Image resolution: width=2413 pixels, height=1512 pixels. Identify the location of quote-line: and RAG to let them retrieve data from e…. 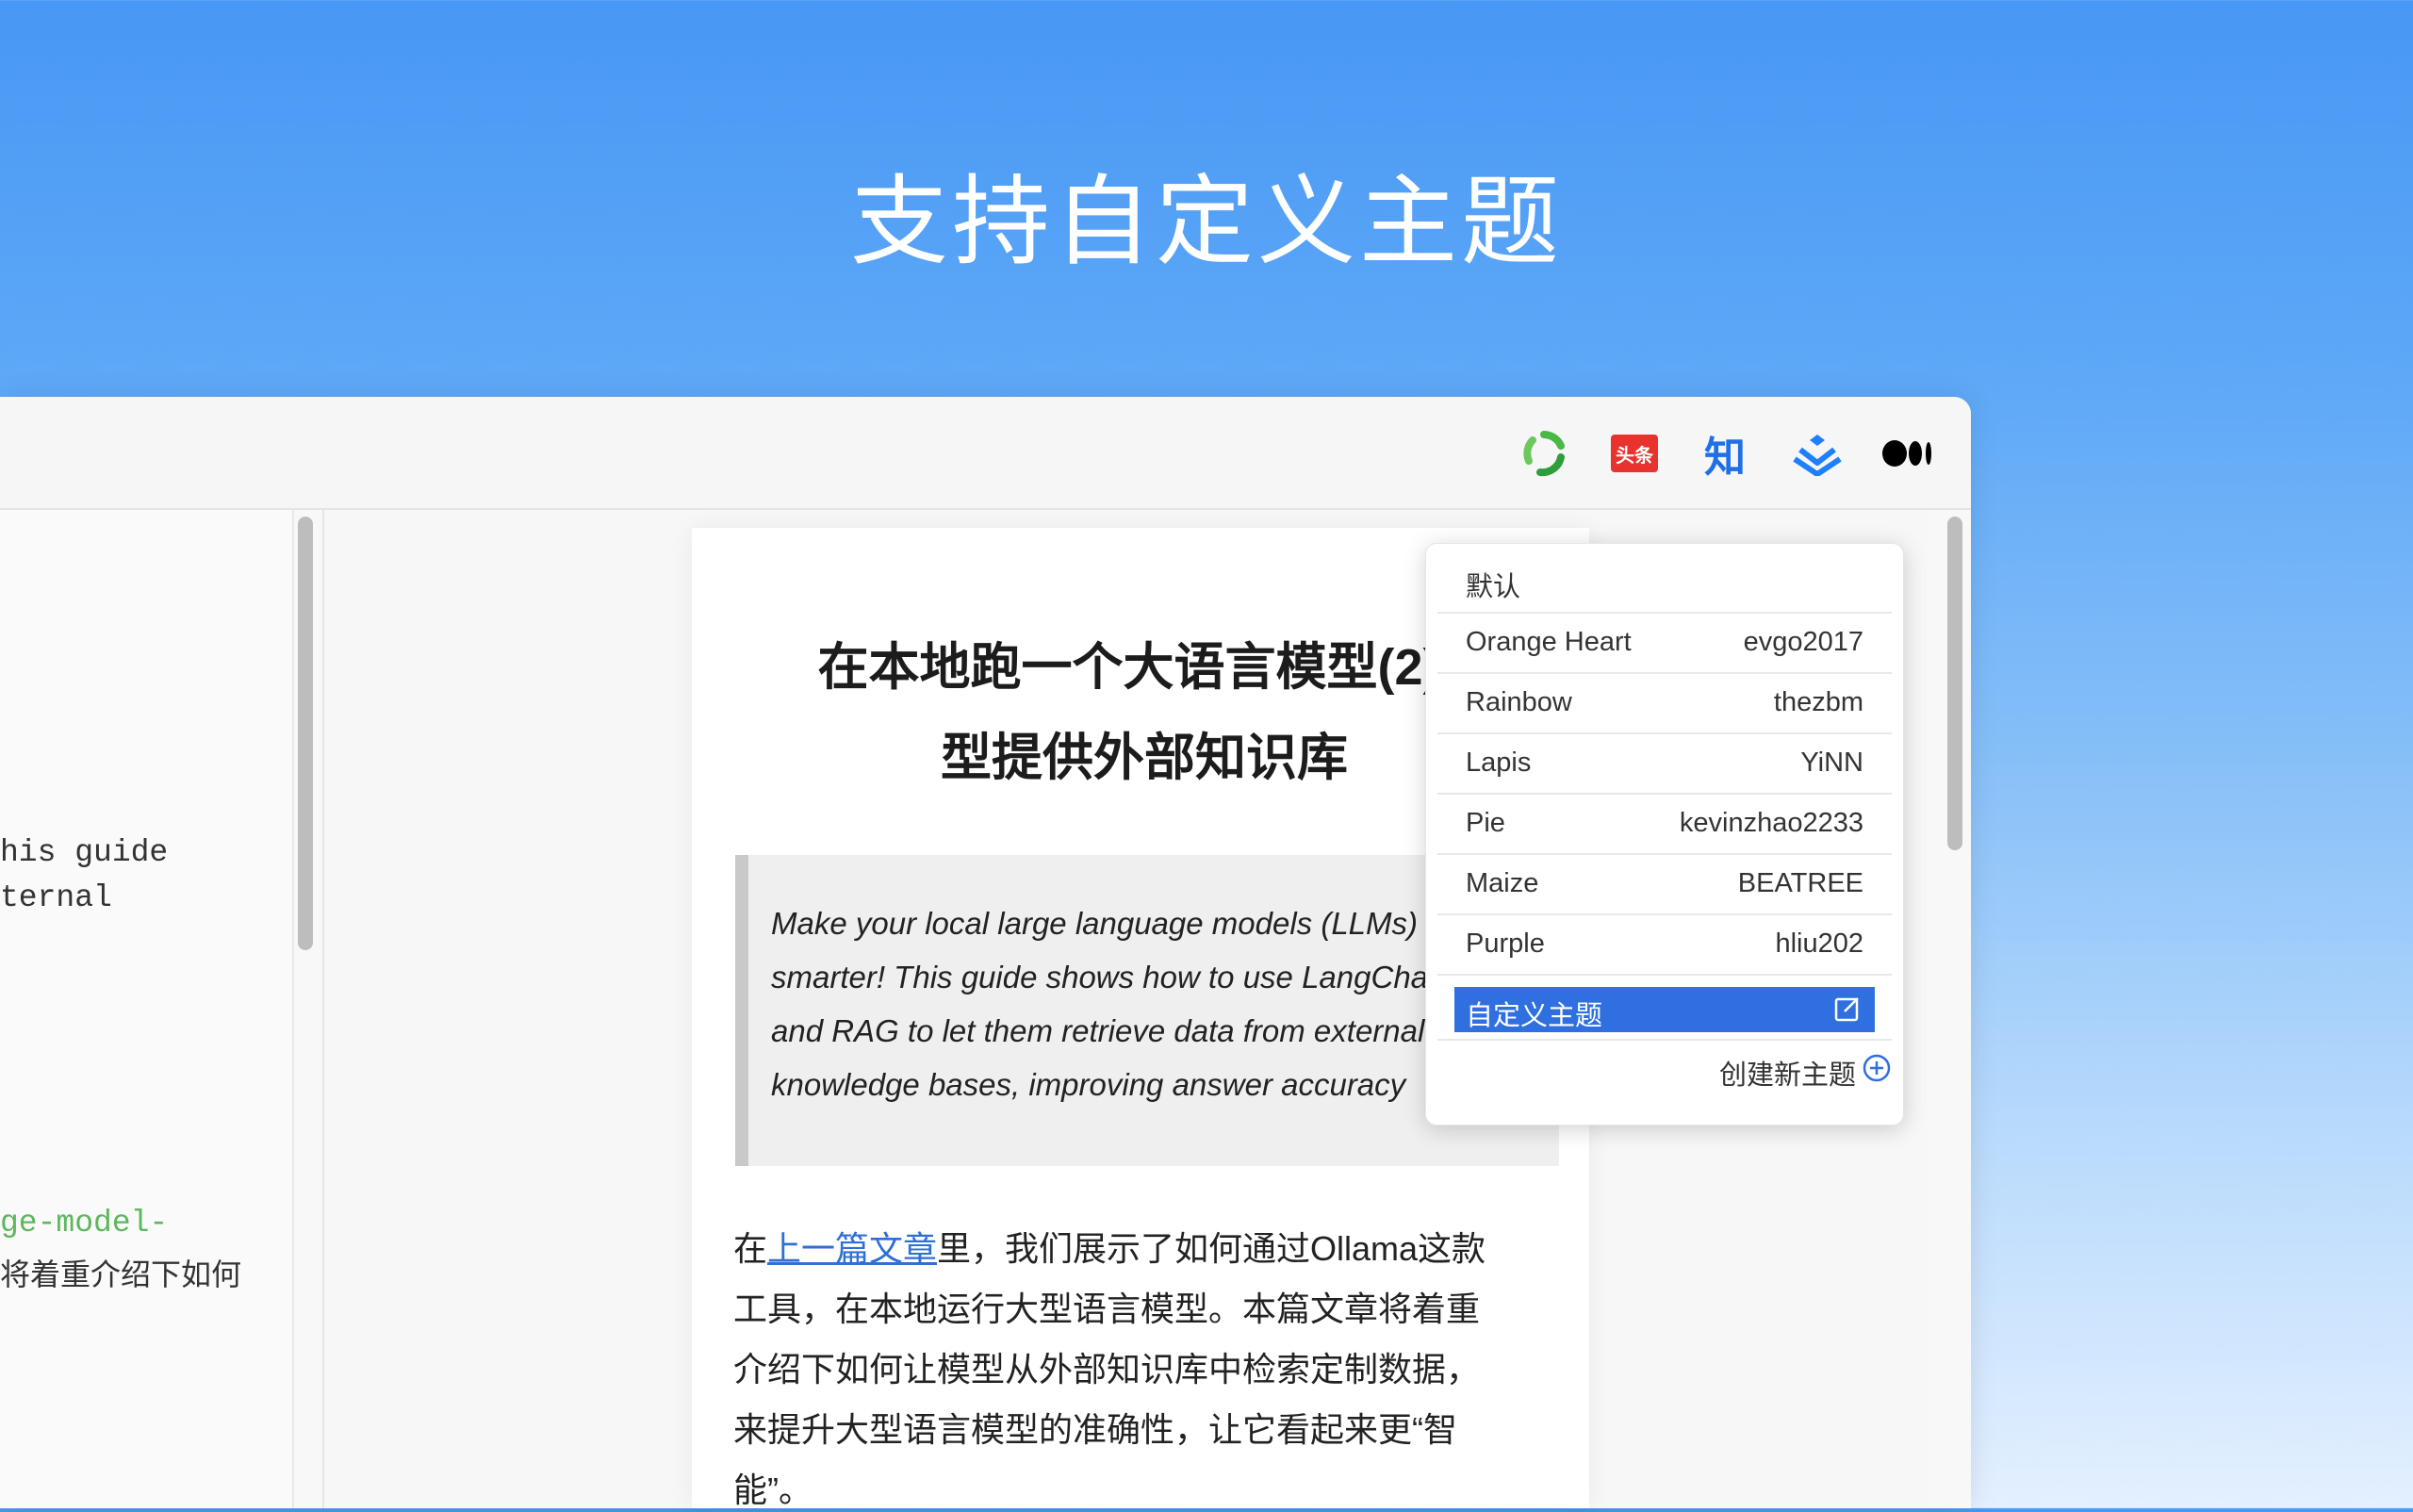
(1098, 1030).